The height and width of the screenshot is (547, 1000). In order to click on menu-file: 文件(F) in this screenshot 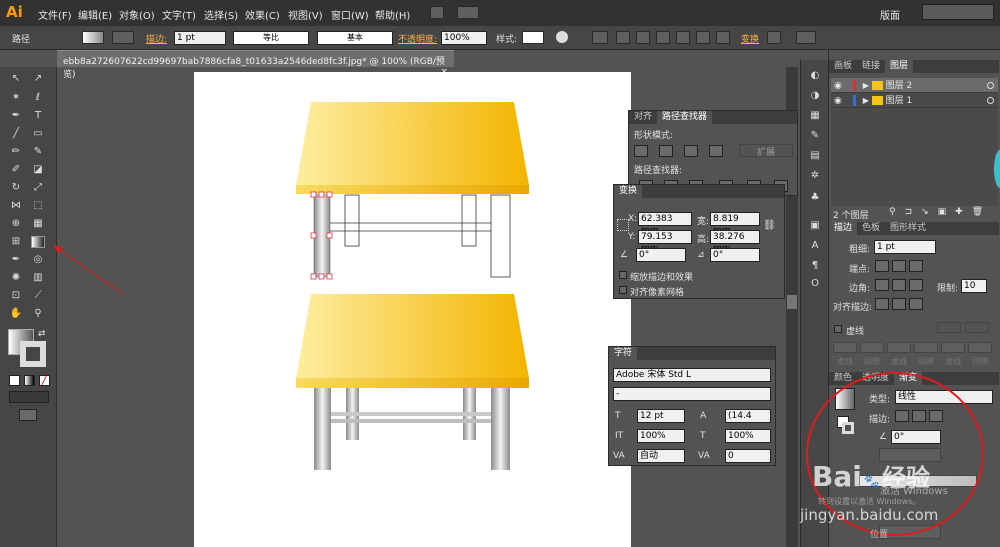, I will do `click(55, 14)`.